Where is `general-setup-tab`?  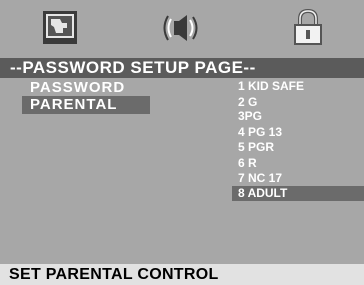 general-setup-tab is located at coordinates (60, 27).